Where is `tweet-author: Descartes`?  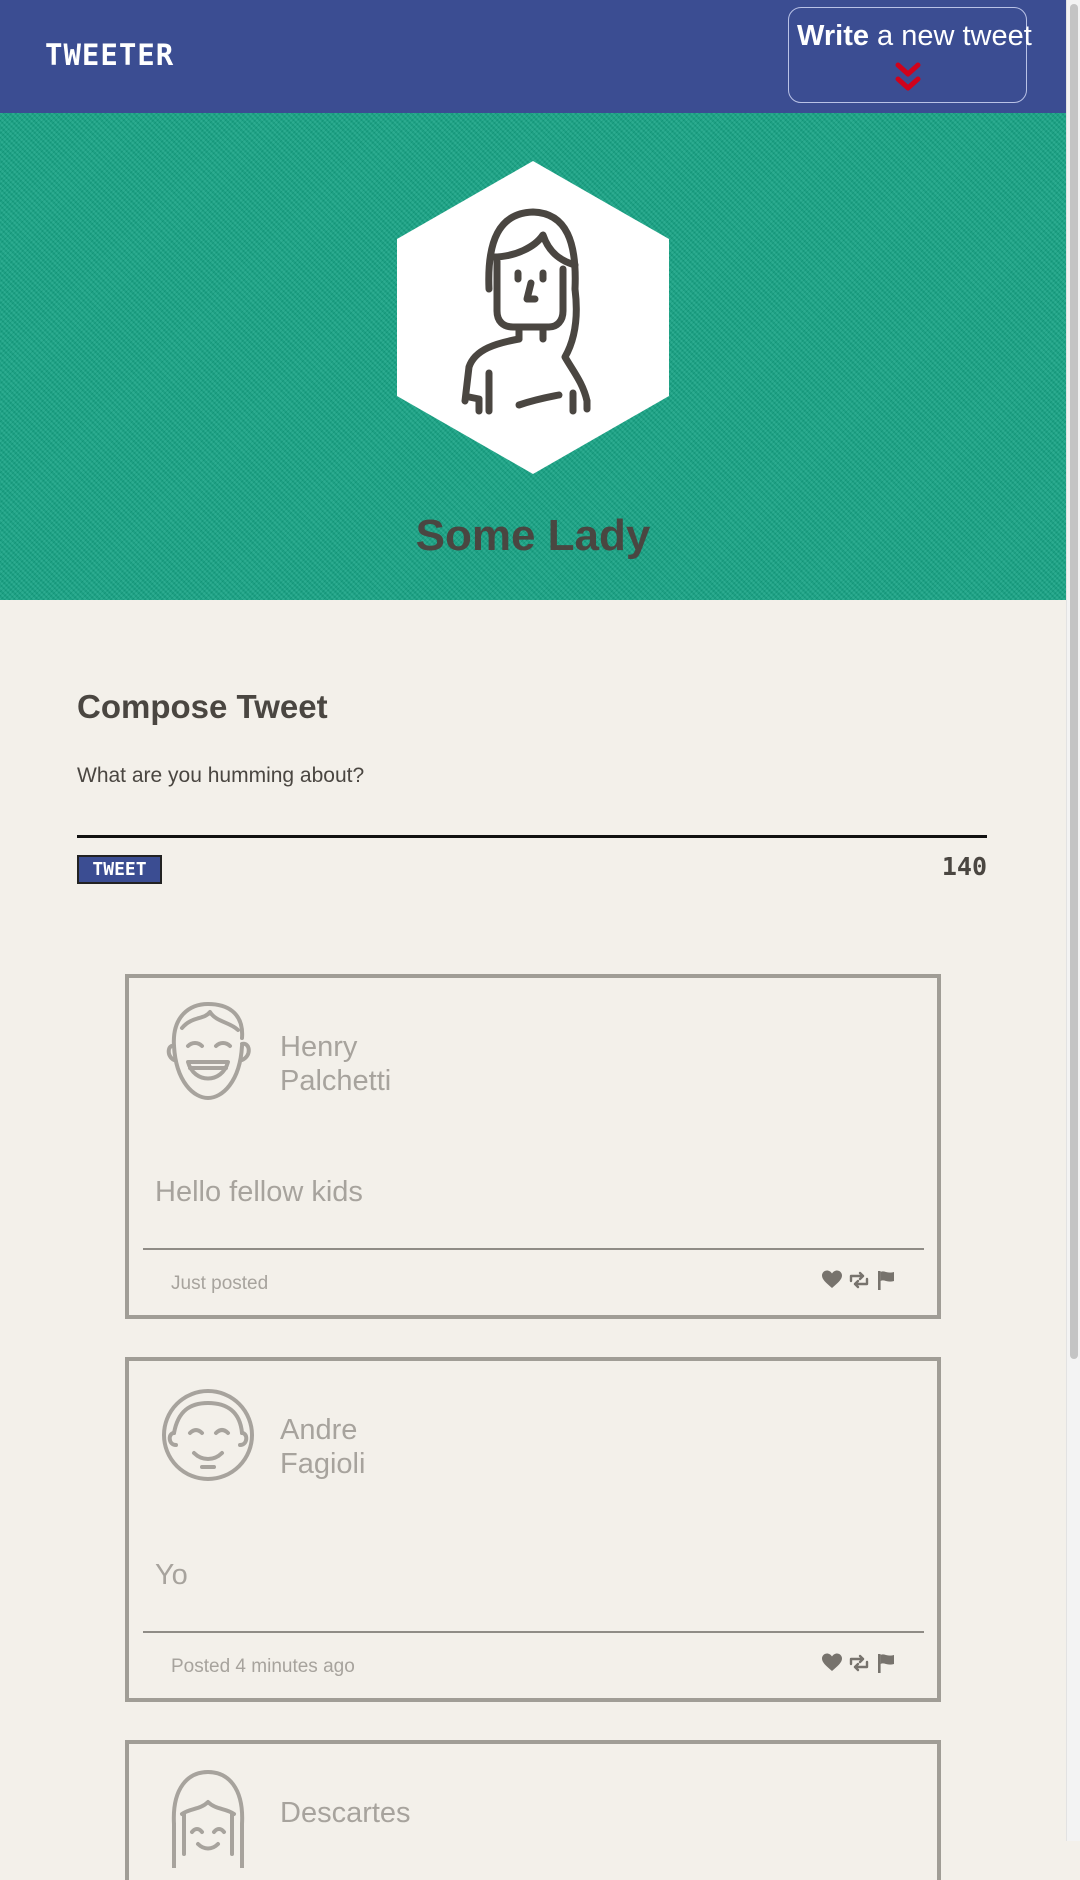
tweet-author: Descartes is located at coordinates (345, 1813).